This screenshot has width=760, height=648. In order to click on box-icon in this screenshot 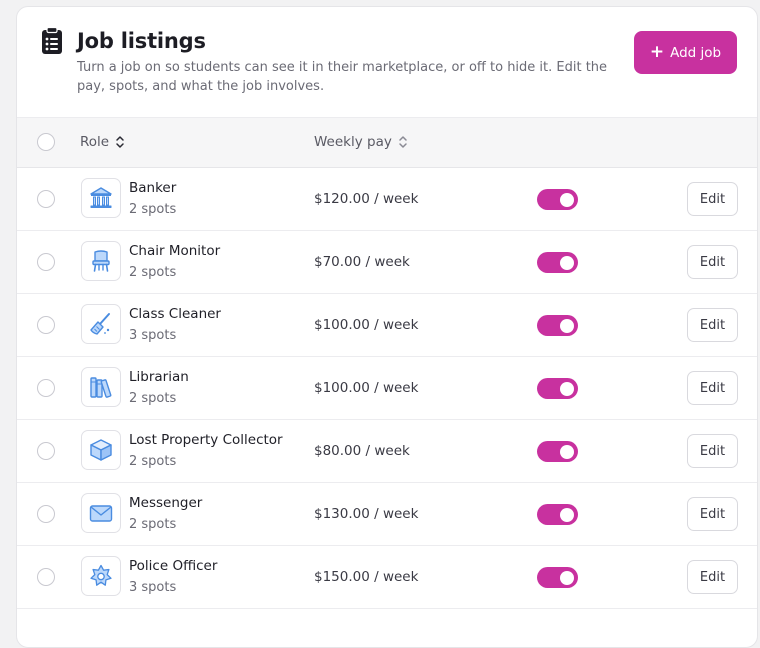, I will do `click(101, 450)`.